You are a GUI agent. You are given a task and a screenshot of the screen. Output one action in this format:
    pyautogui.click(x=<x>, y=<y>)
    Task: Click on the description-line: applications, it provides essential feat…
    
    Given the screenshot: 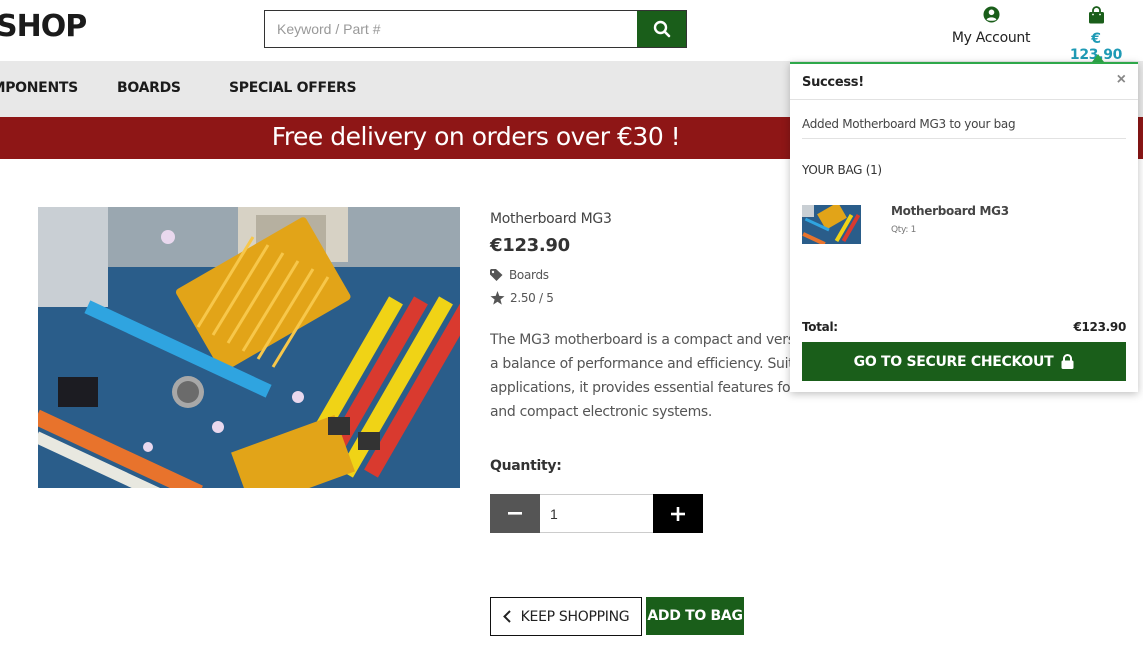 What is the action you would take?
    pyautogui.click(x=649, y=388)
    